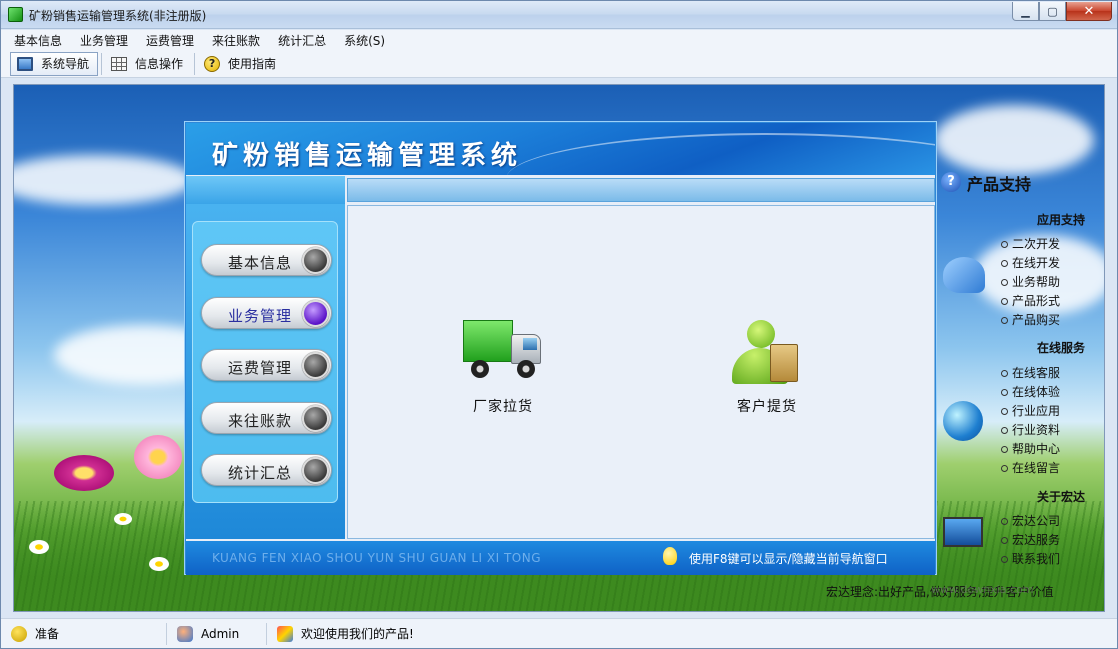  I want to click on nav-button-group: 基本信息 业务管理 运费管理 来往账款 统计汇总, so click(265, 362).